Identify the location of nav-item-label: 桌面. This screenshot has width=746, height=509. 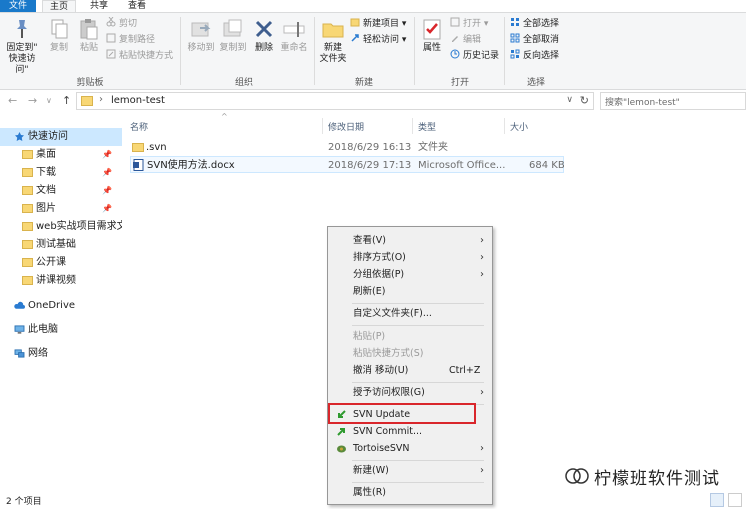
(46, 154).